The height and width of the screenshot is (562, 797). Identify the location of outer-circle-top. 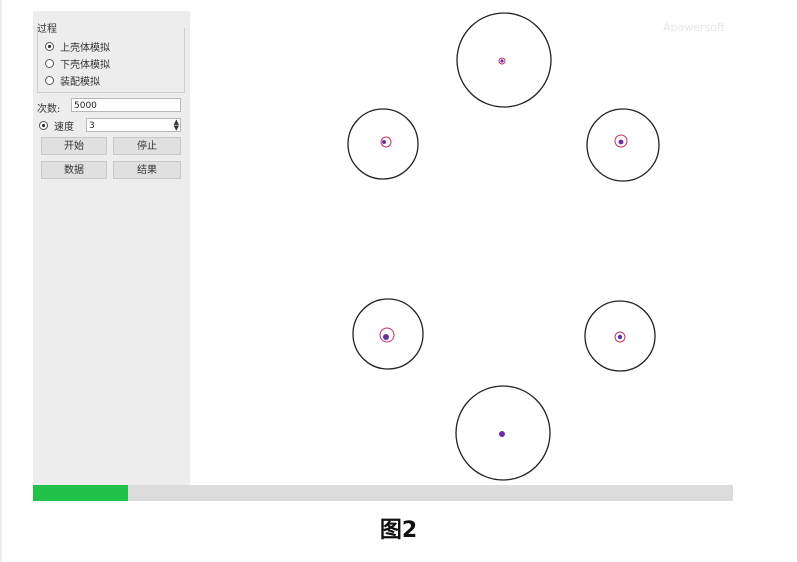
(504, 60).